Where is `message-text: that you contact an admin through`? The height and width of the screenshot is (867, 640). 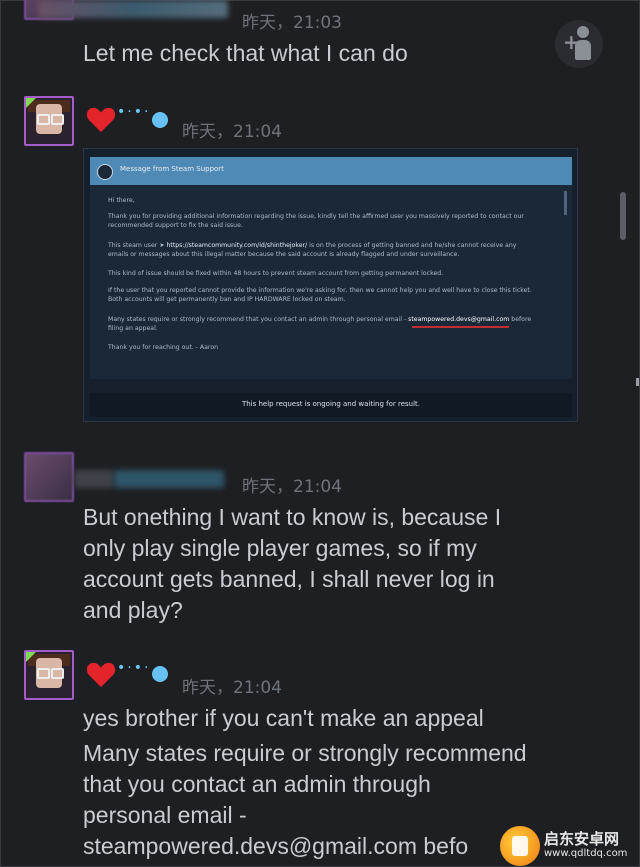 message-text: that you contact an admin through is located at coordinates (257, 784).